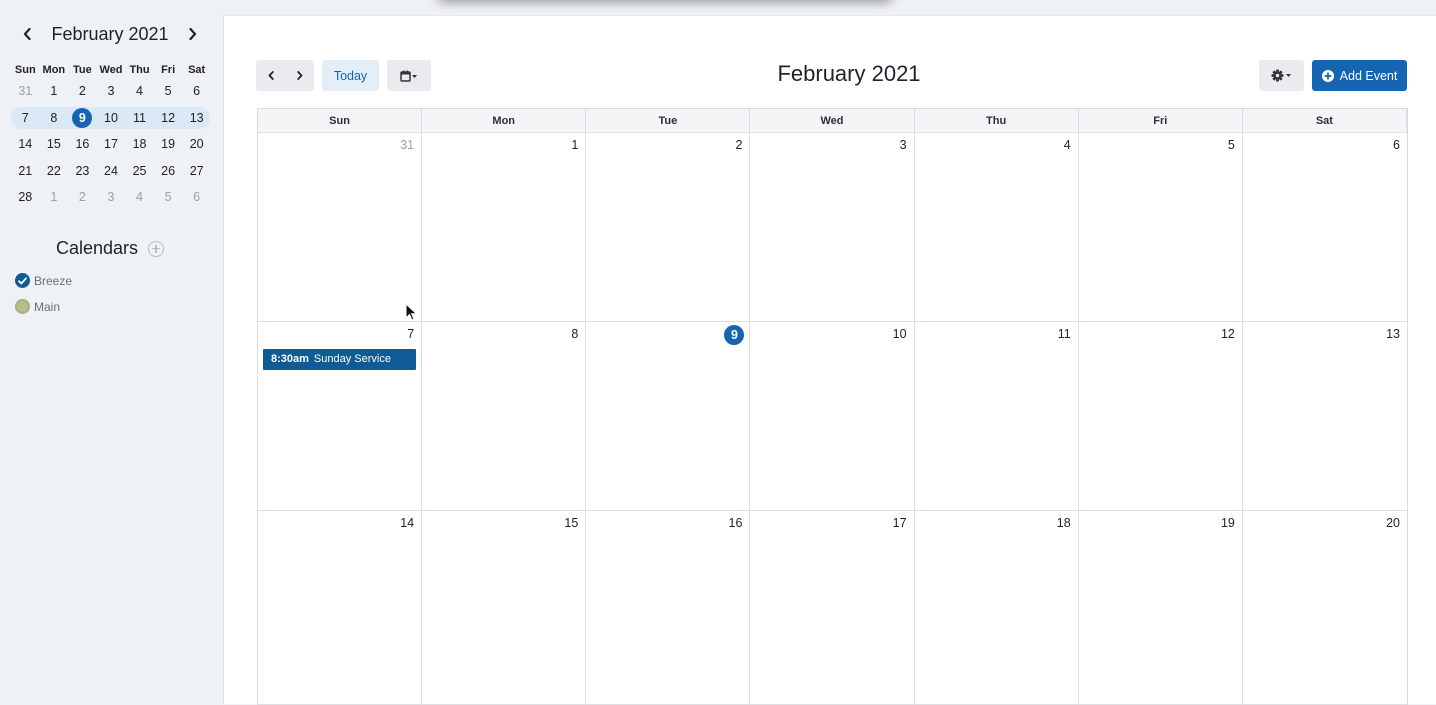 This screenshot has height=705, width=1436. I want to click on mini-day: 27, so click(196, 171).